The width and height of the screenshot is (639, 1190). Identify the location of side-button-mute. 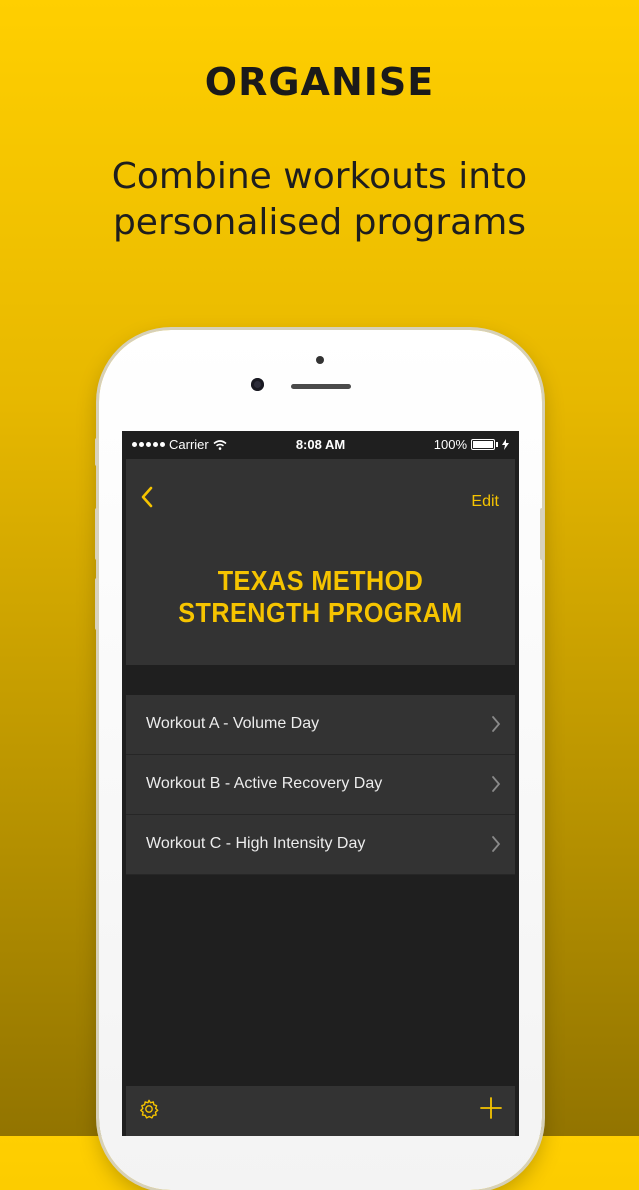
(97, 452).